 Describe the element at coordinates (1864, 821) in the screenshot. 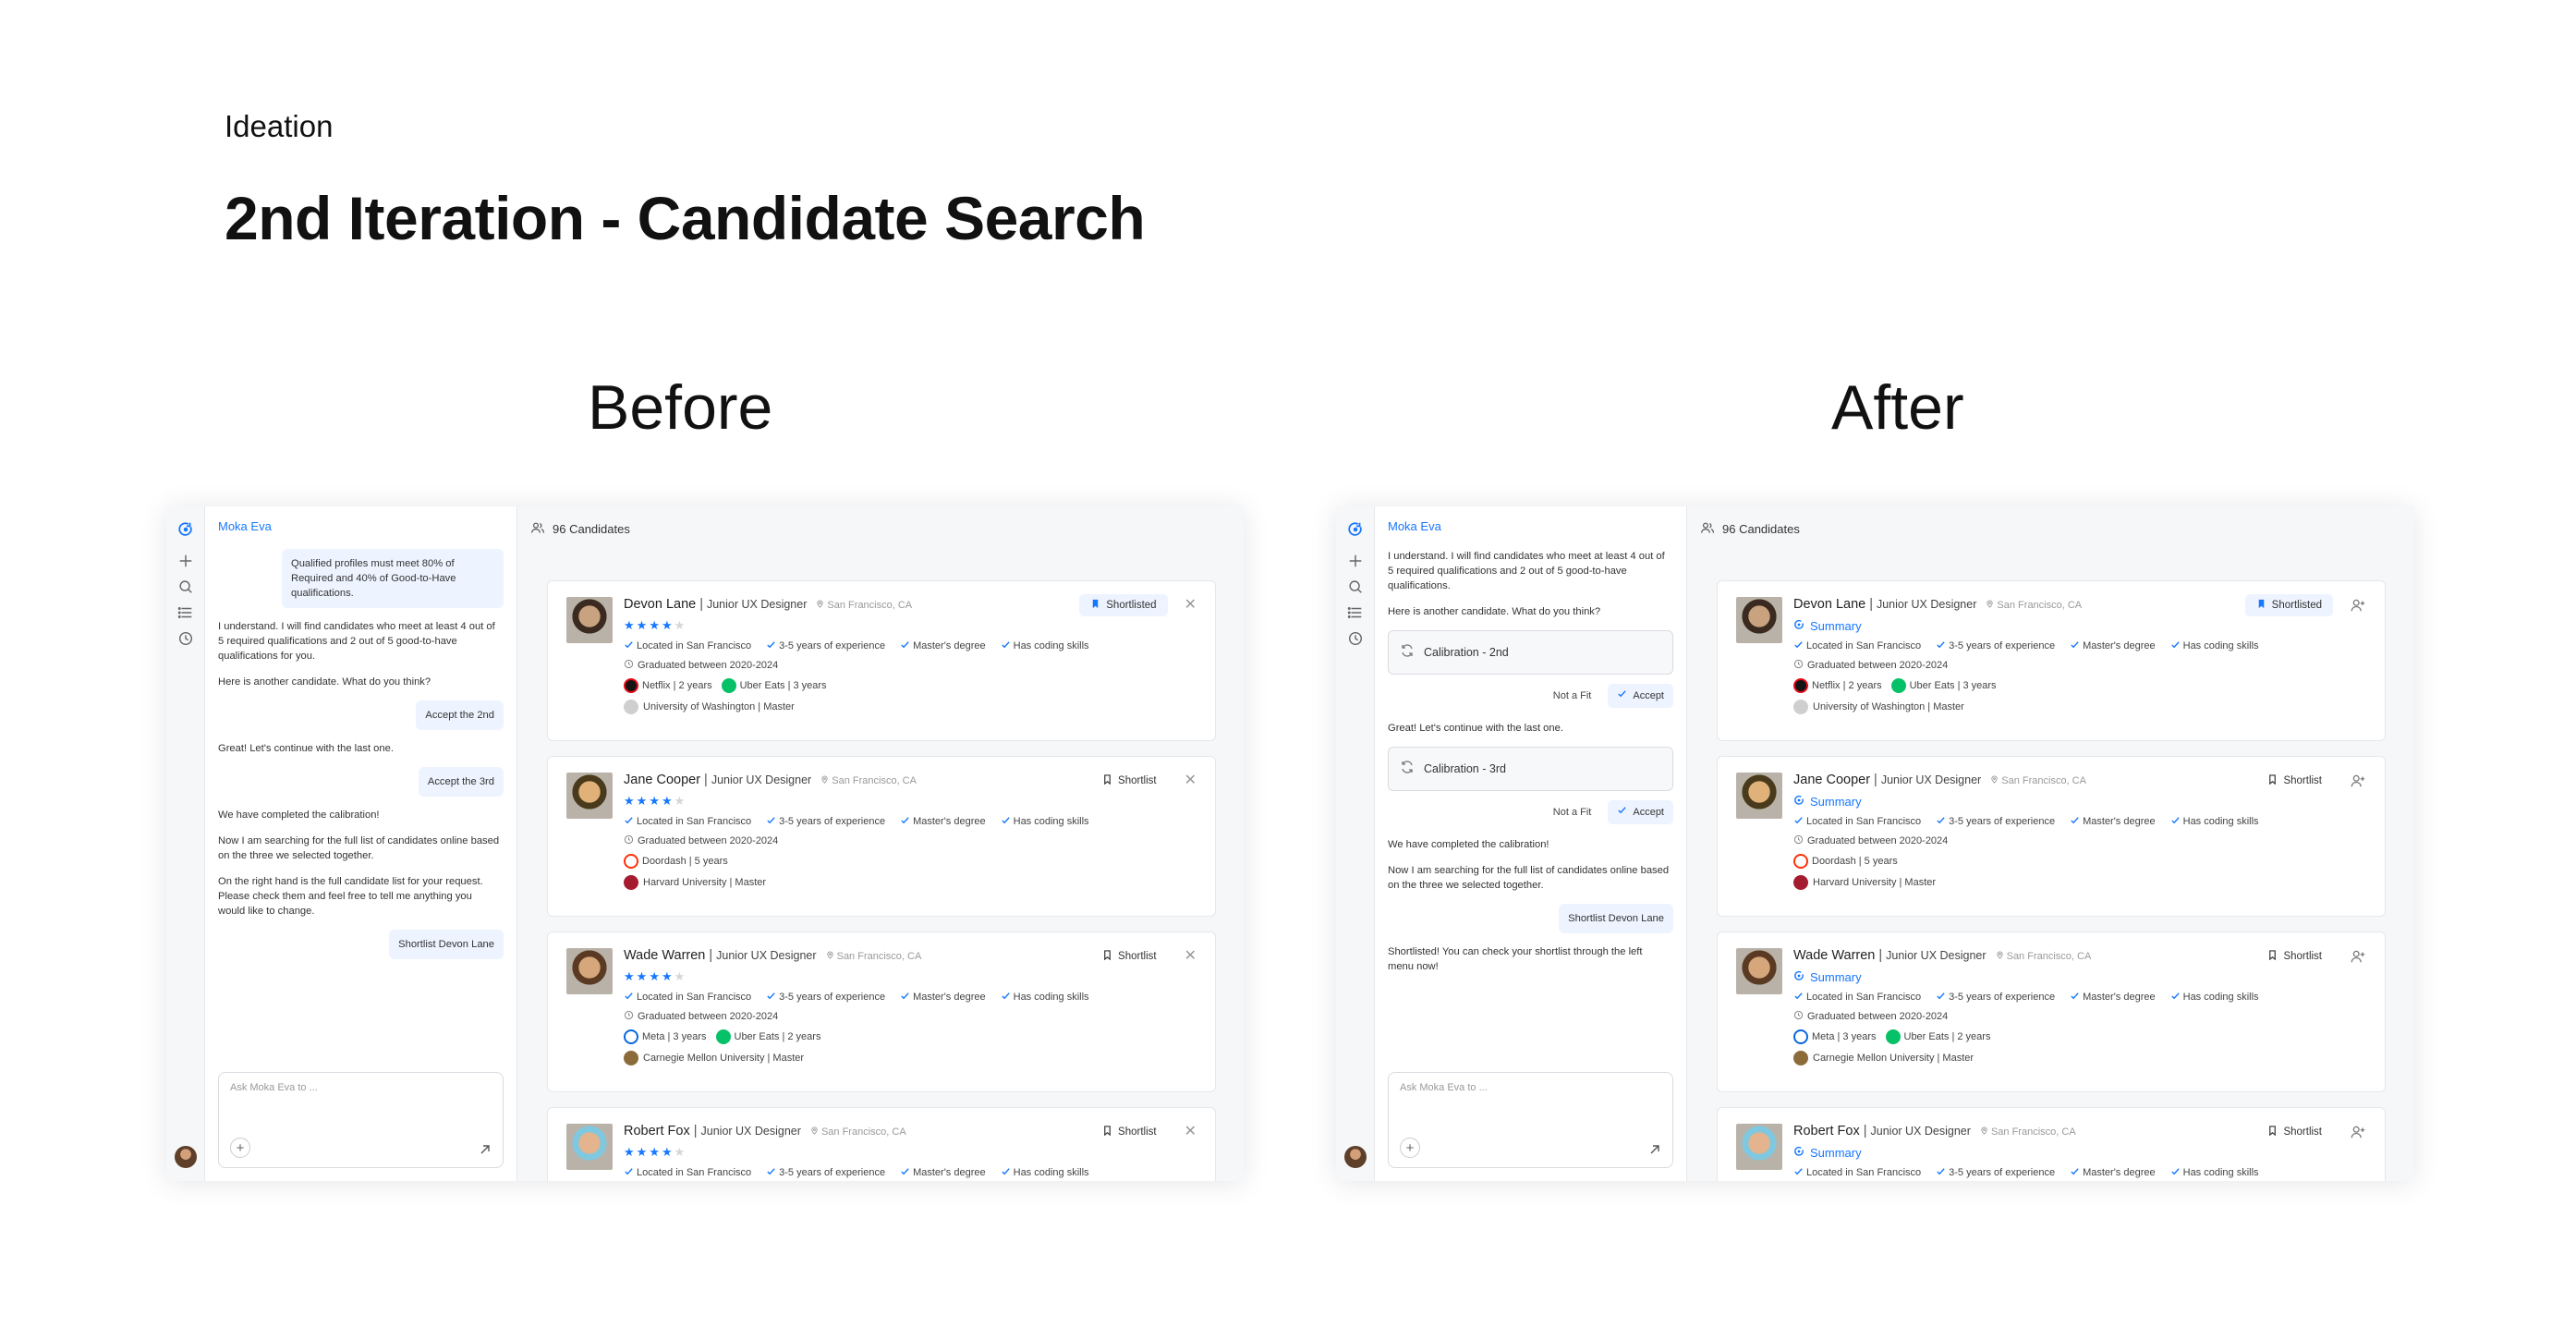

I see `chip-label: Located in San Francisco` at that location.